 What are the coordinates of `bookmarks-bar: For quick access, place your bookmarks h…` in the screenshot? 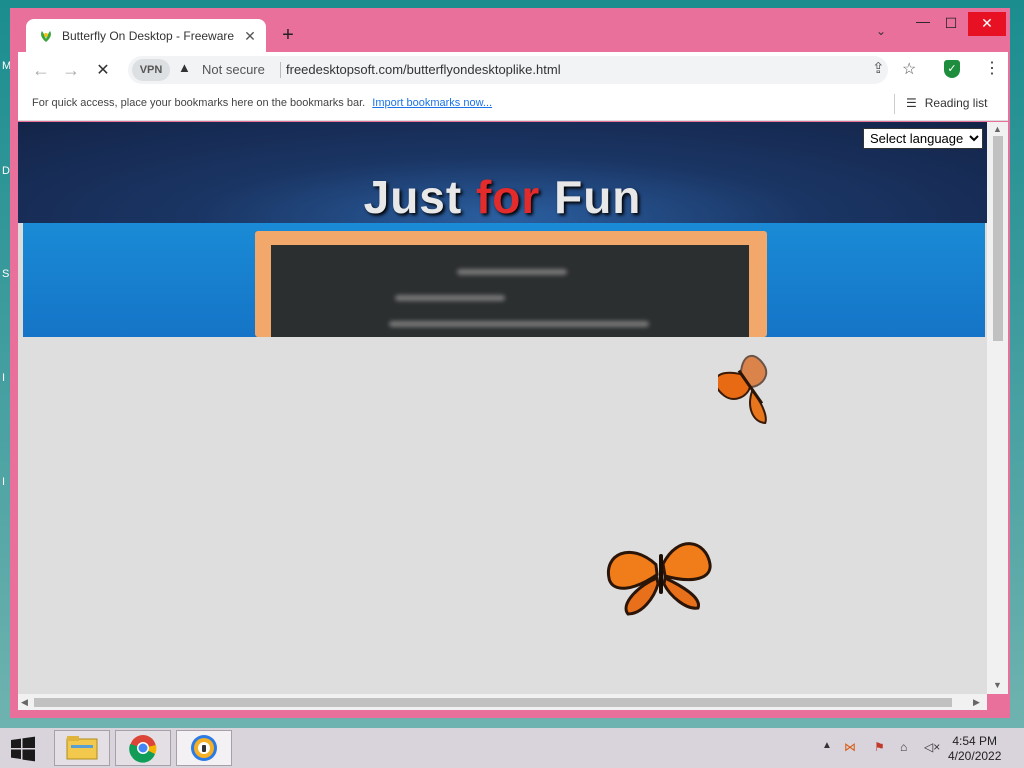 It's located at (513, 104).